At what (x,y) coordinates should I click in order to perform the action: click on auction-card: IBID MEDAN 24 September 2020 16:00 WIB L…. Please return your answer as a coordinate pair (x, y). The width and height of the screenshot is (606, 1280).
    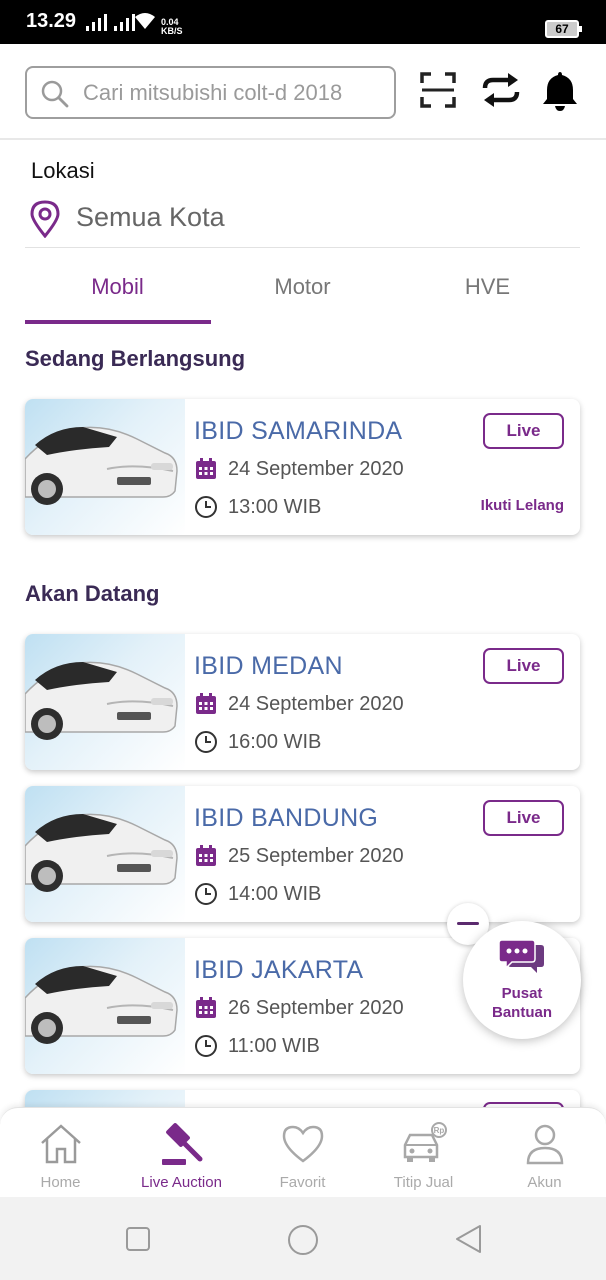
    Looking at the image, I should click on (302, 702).